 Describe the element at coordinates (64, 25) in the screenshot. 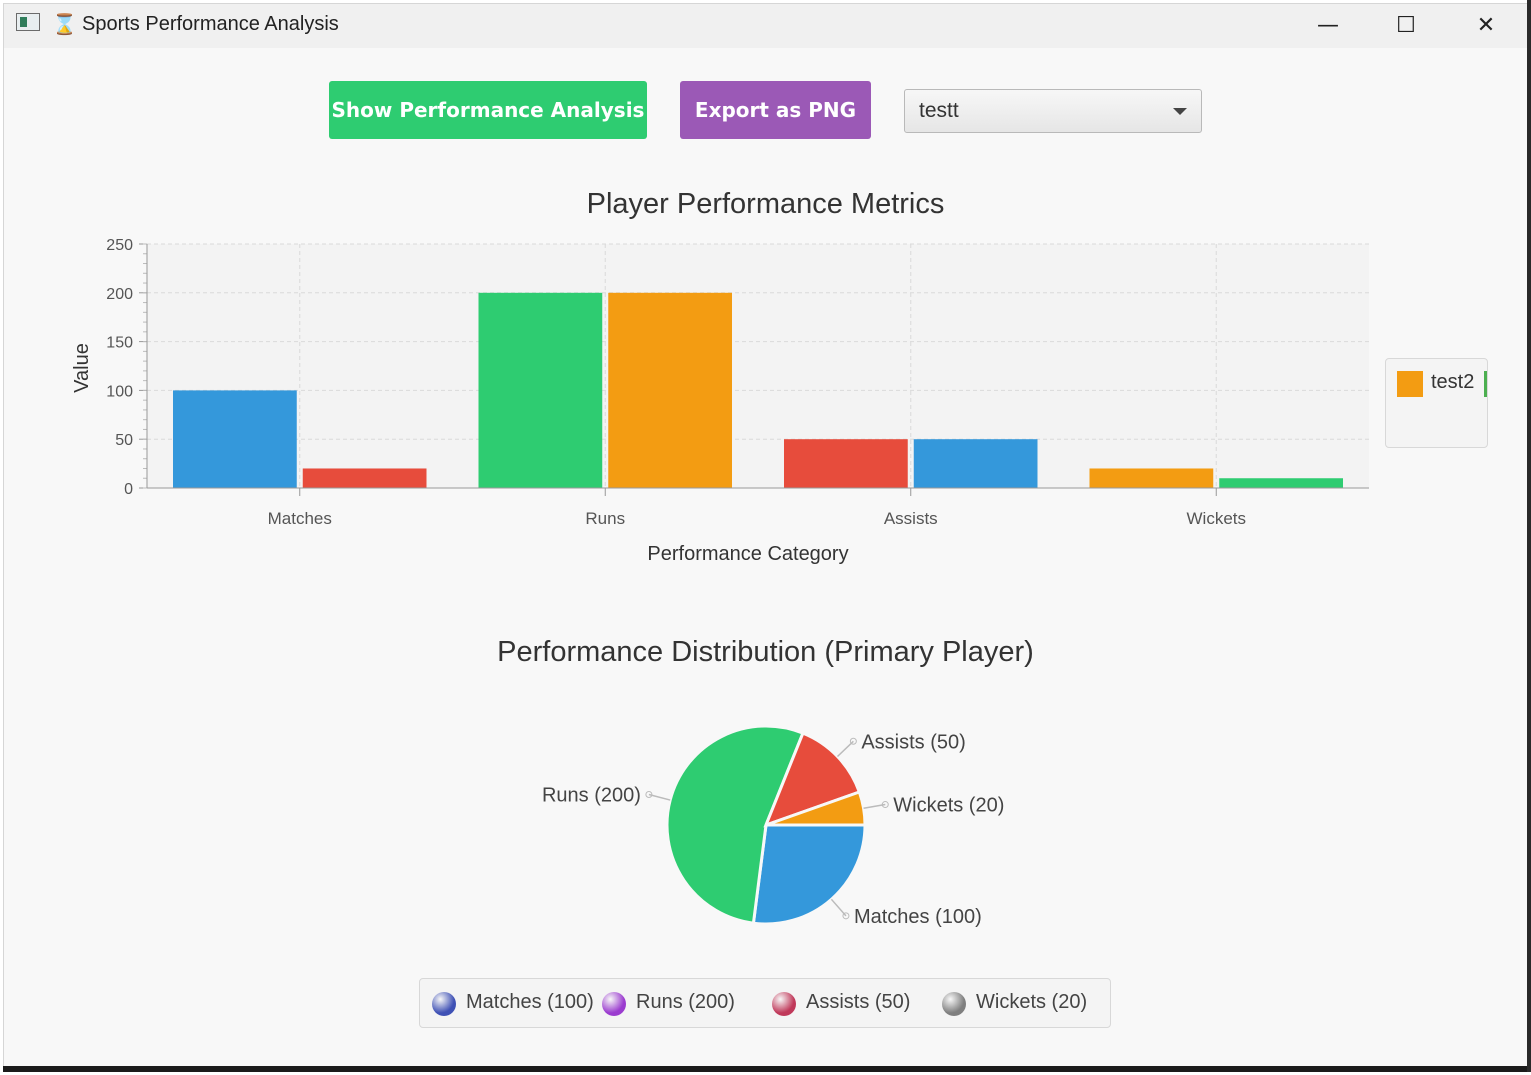

I see `hourglass-icon: ⌛` at that location.